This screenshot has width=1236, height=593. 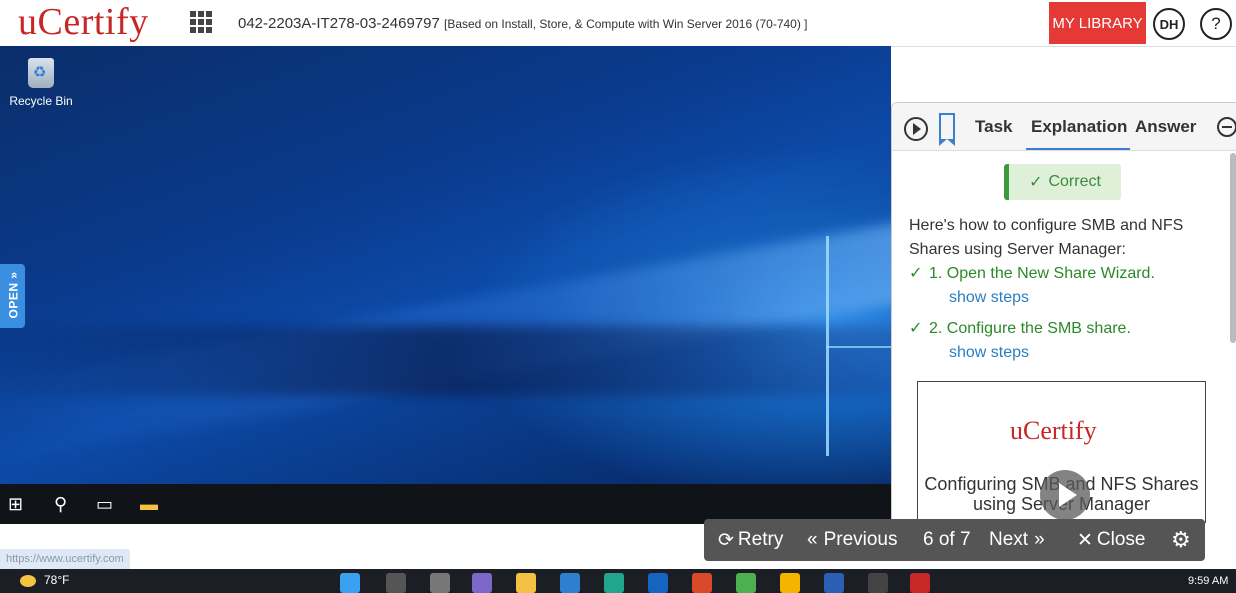 I want to click on search-icon, so click(x=396, y=583).